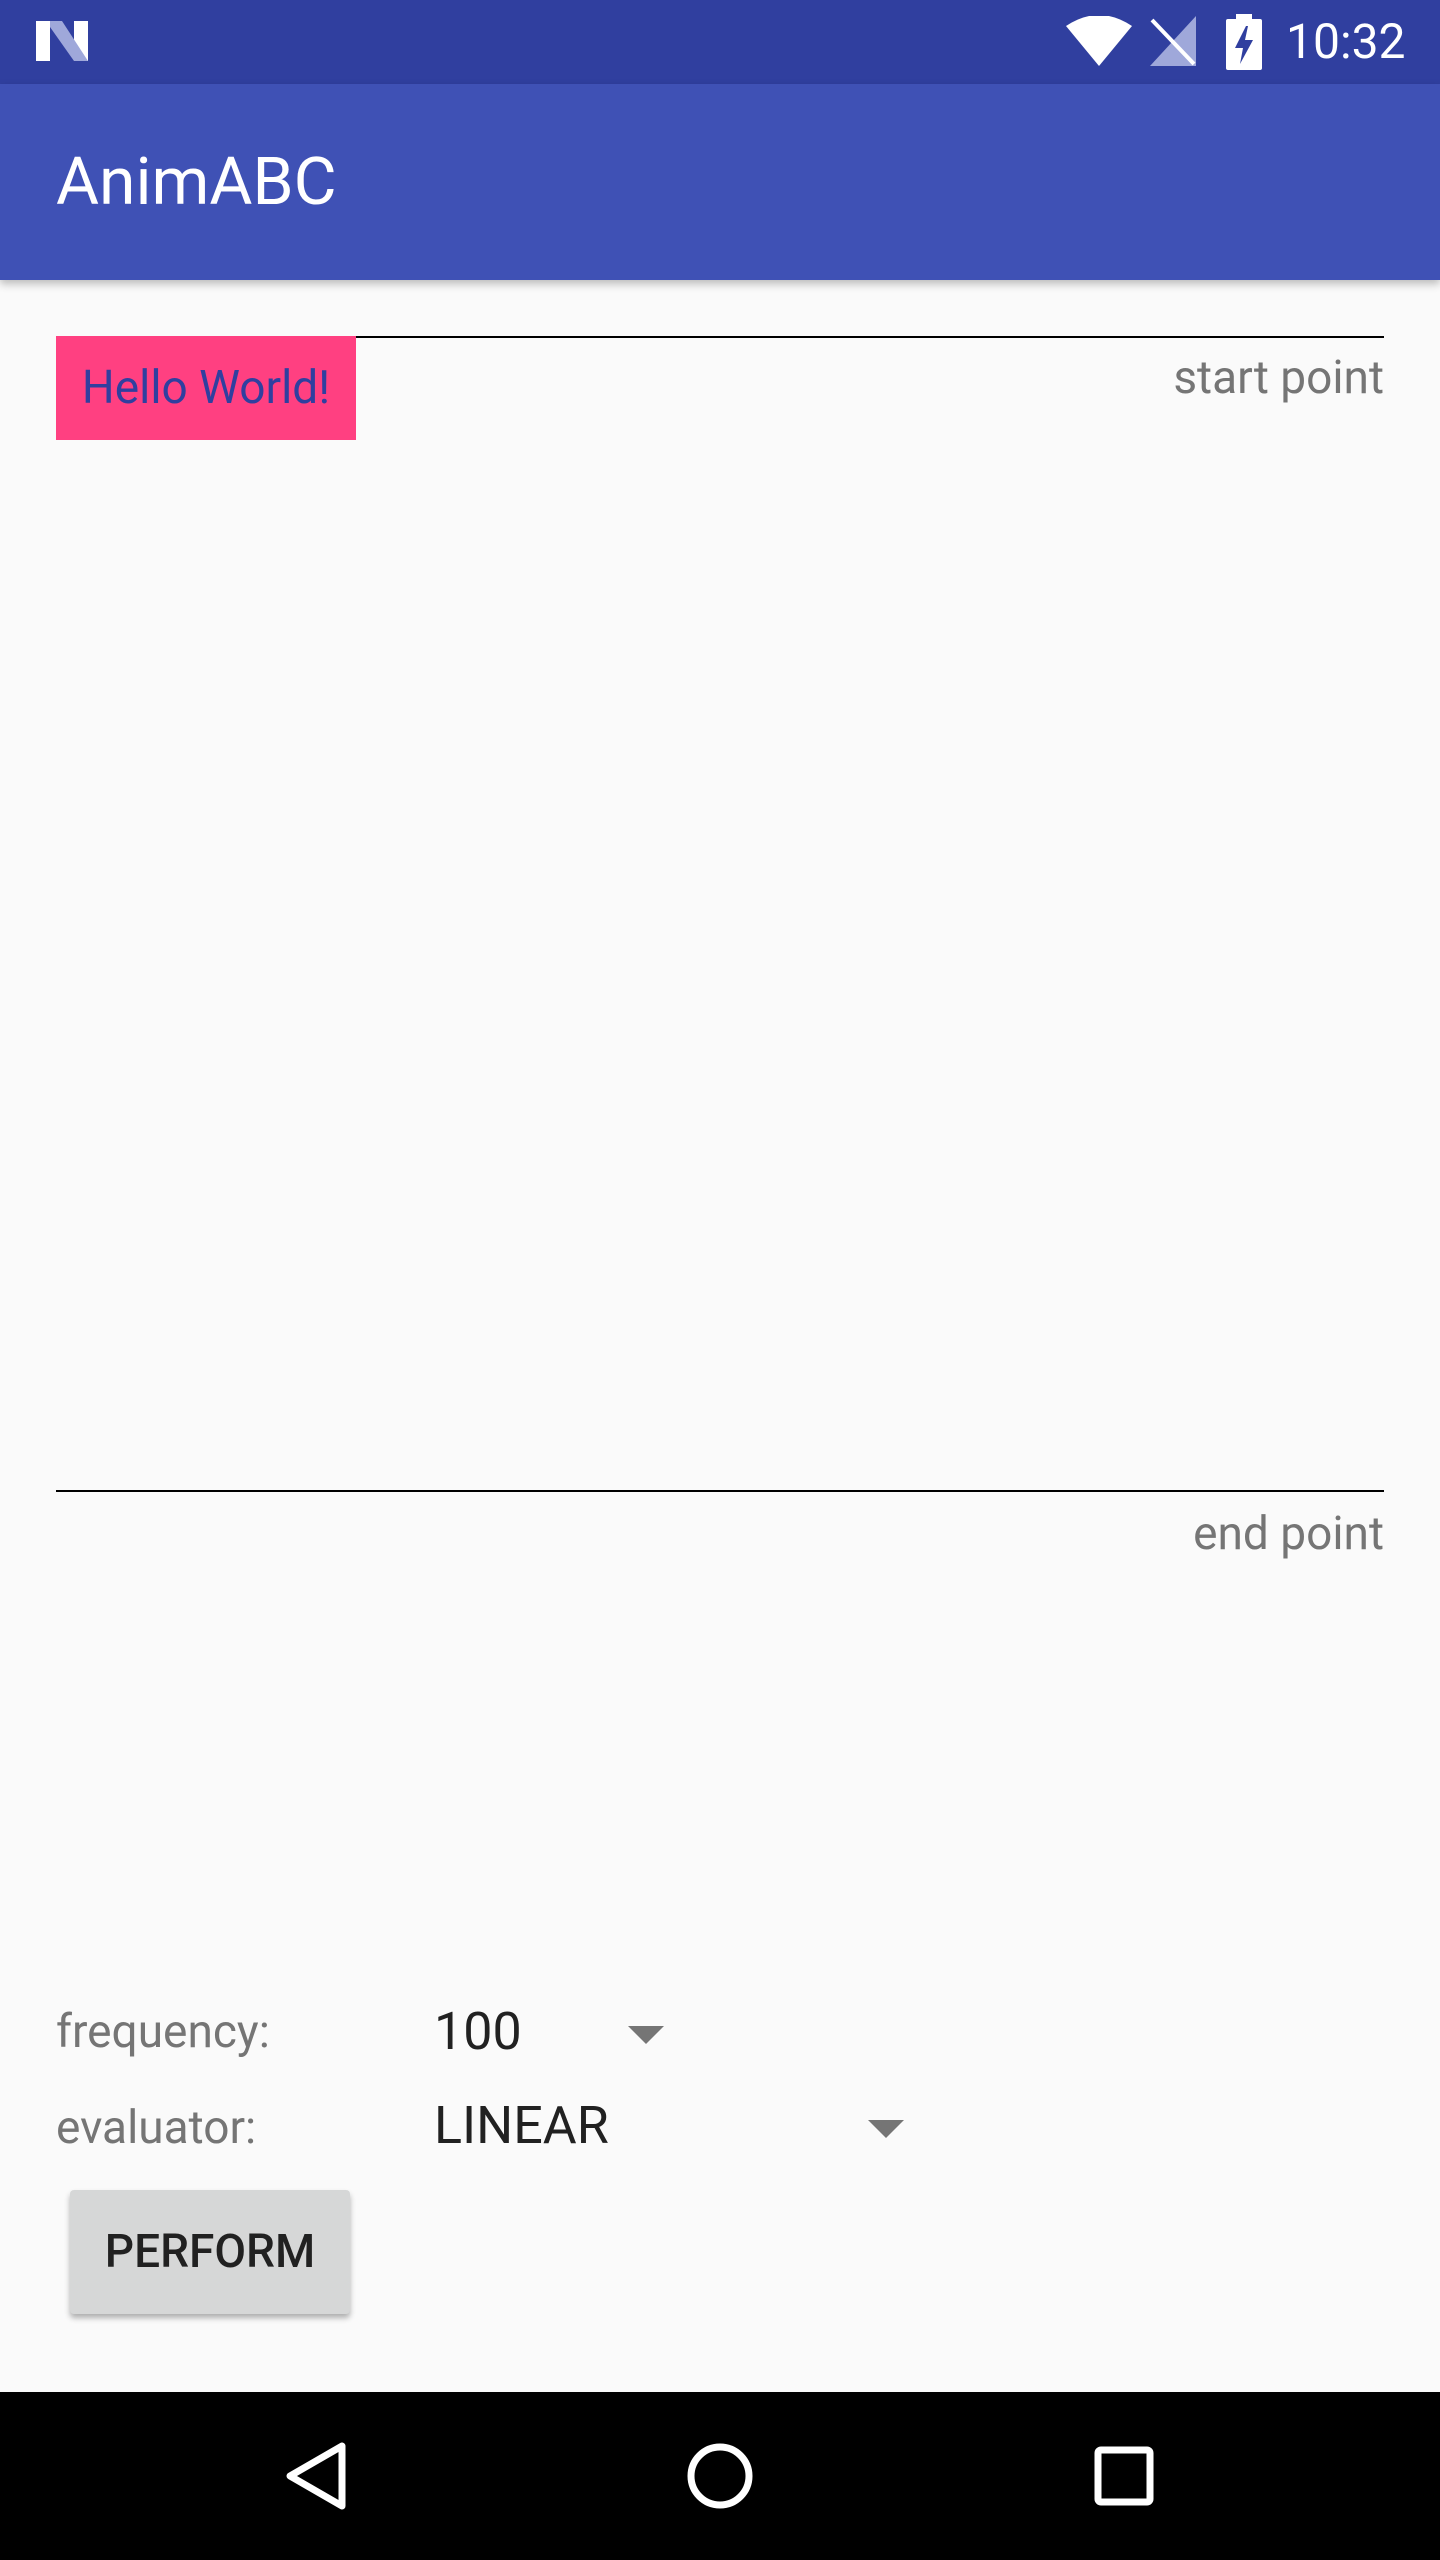  I want to click on start-line, so click(870, 337).